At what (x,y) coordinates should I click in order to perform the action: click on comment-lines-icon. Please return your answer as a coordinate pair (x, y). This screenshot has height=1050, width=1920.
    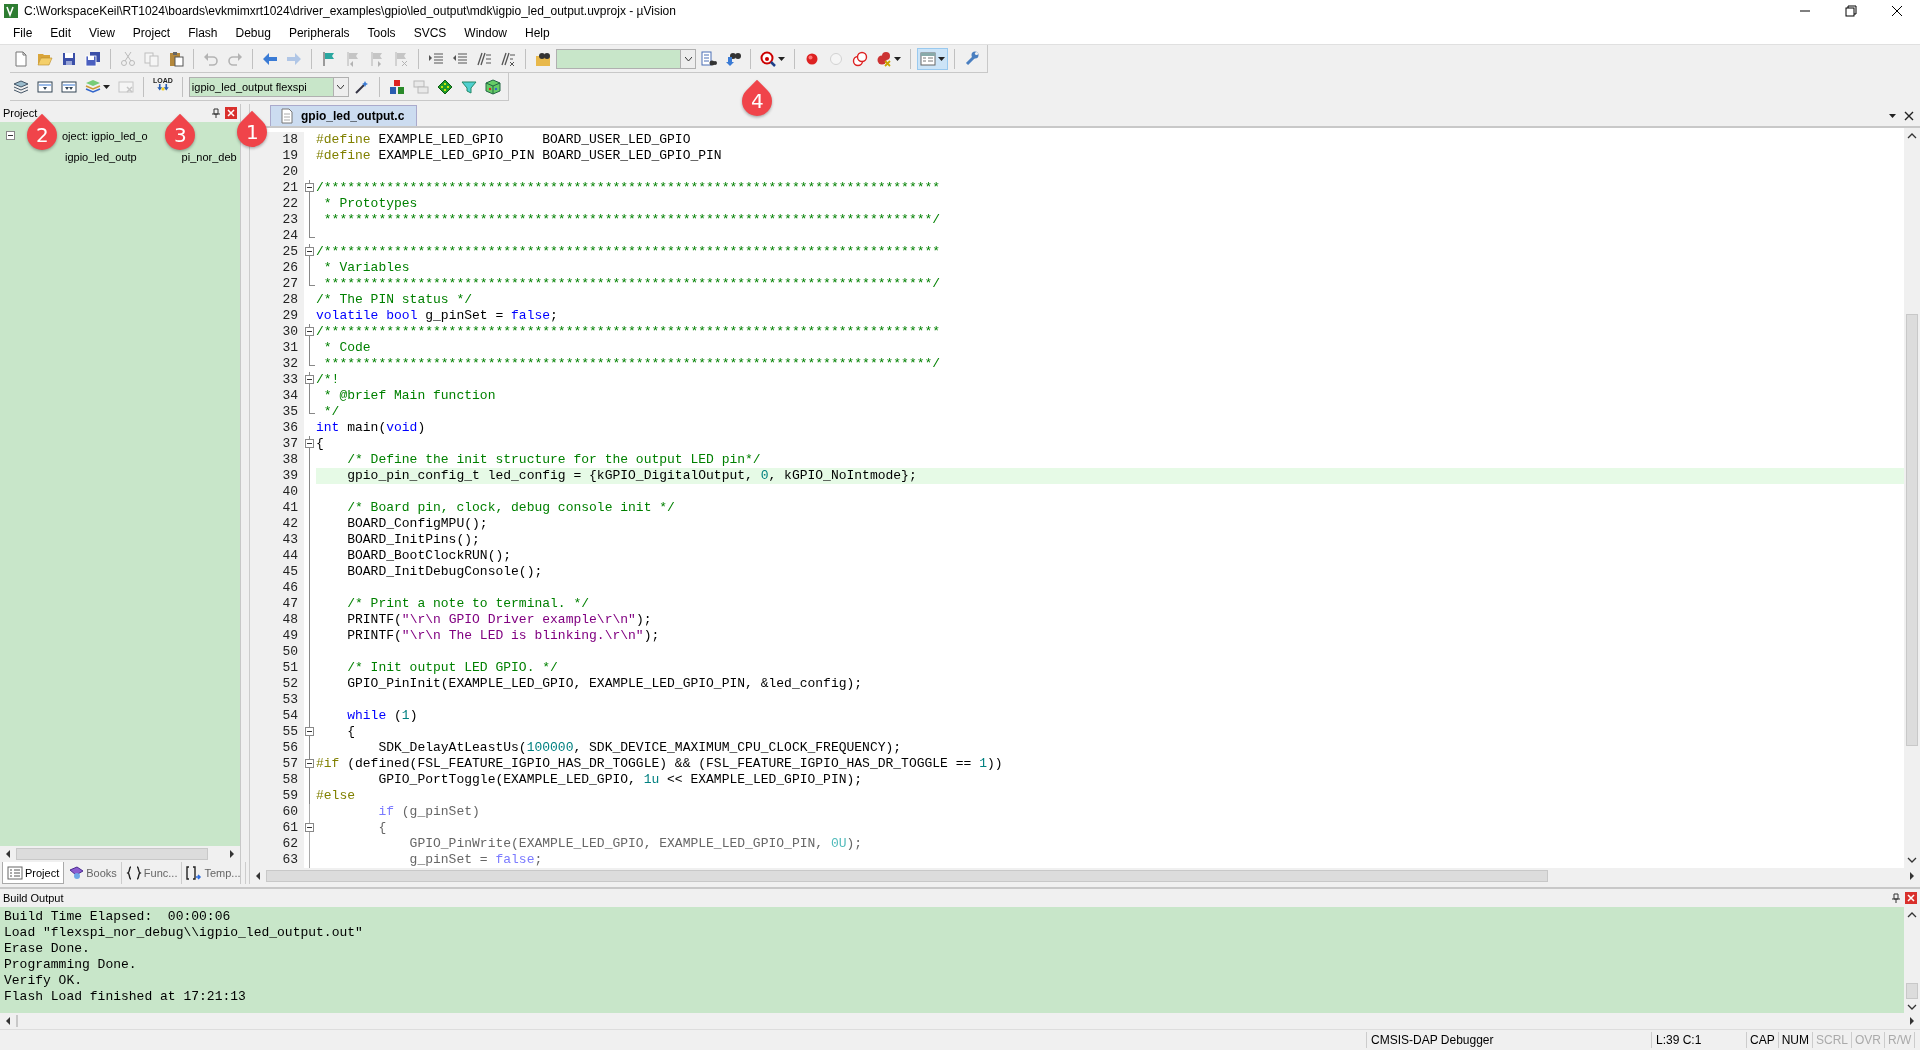
    Looking at the image, I should click on (484, 58).